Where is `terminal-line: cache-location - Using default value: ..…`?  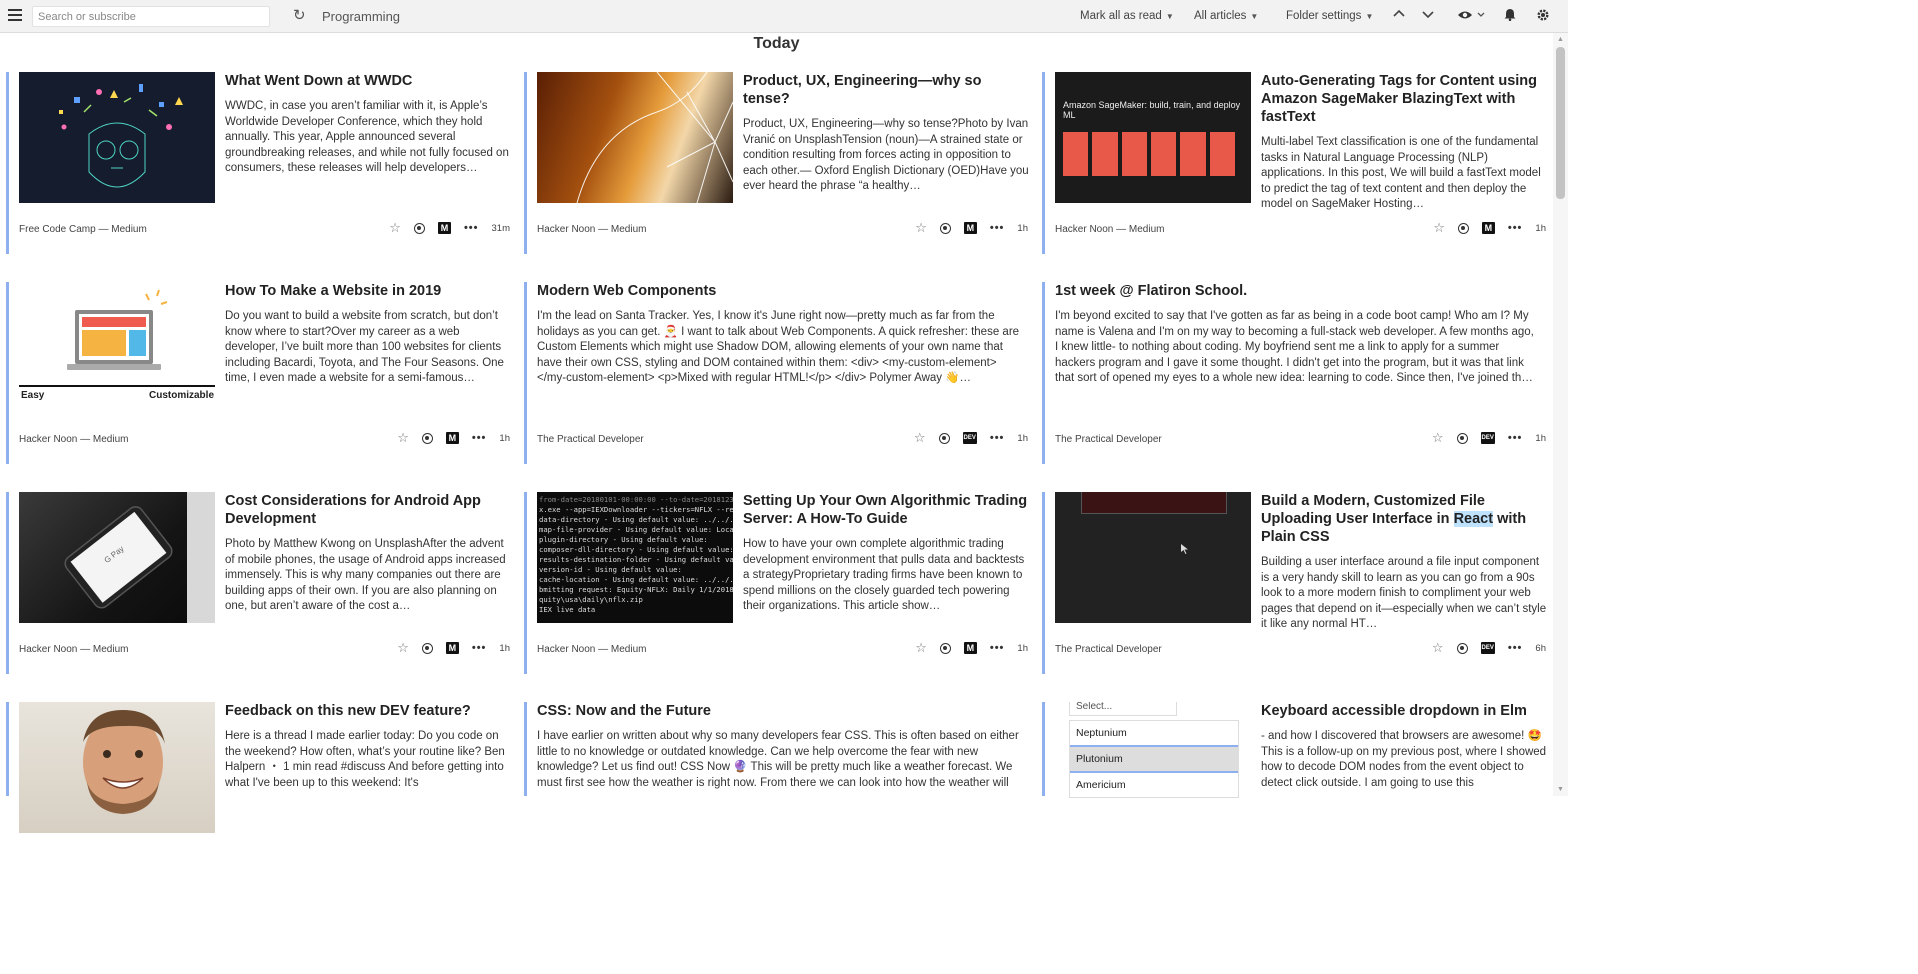 terminal-line: cache-location - Using default value: ..… is located at coordinates (636, 579).